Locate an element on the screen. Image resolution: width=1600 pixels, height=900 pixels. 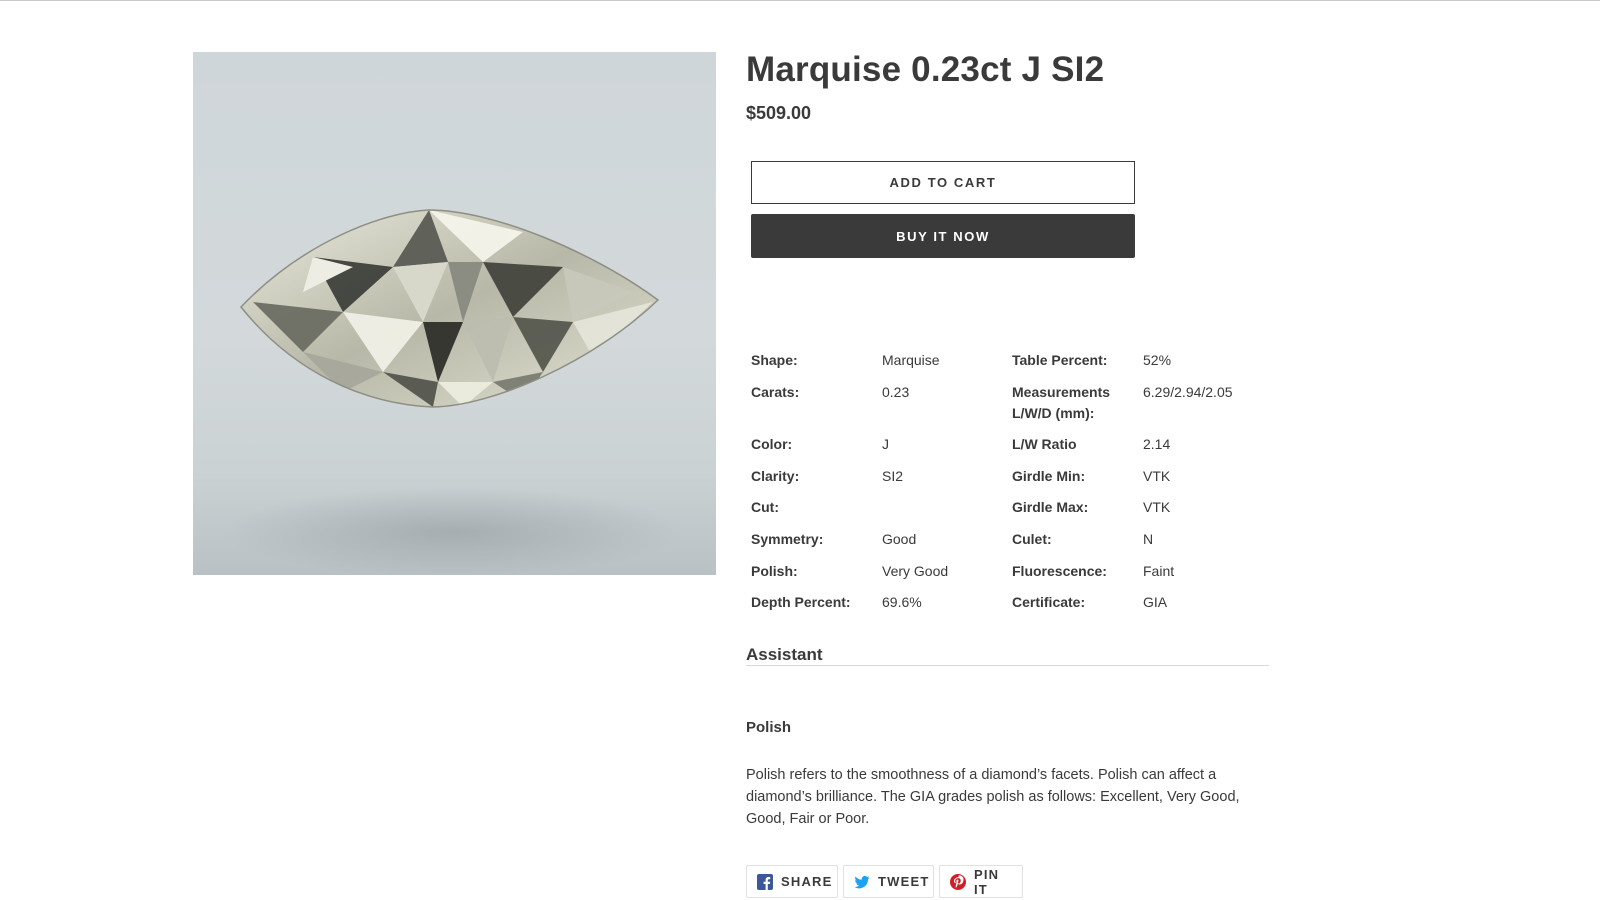
spec-row: Symmetry: Good Culet: N is located at coordinates (1021, 539).